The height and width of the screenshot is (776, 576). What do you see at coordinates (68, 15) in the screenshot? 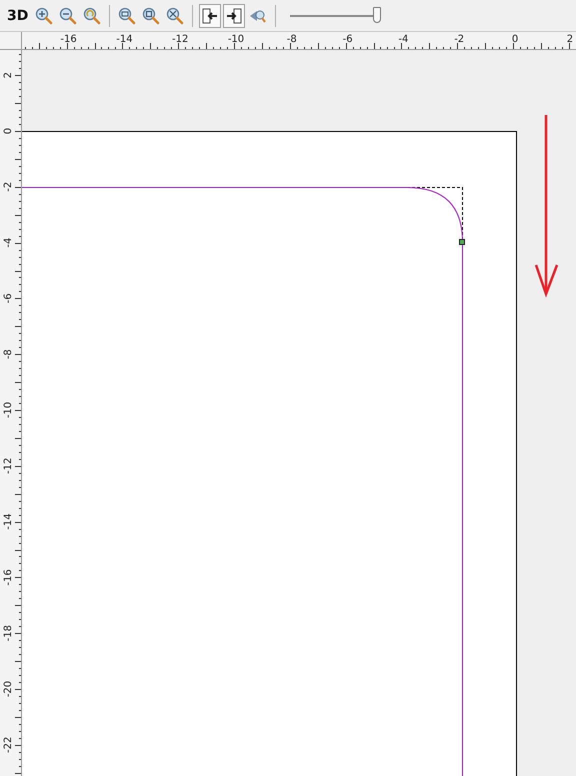
I see `zoom-out-icon` at bounding box center [68, 15].